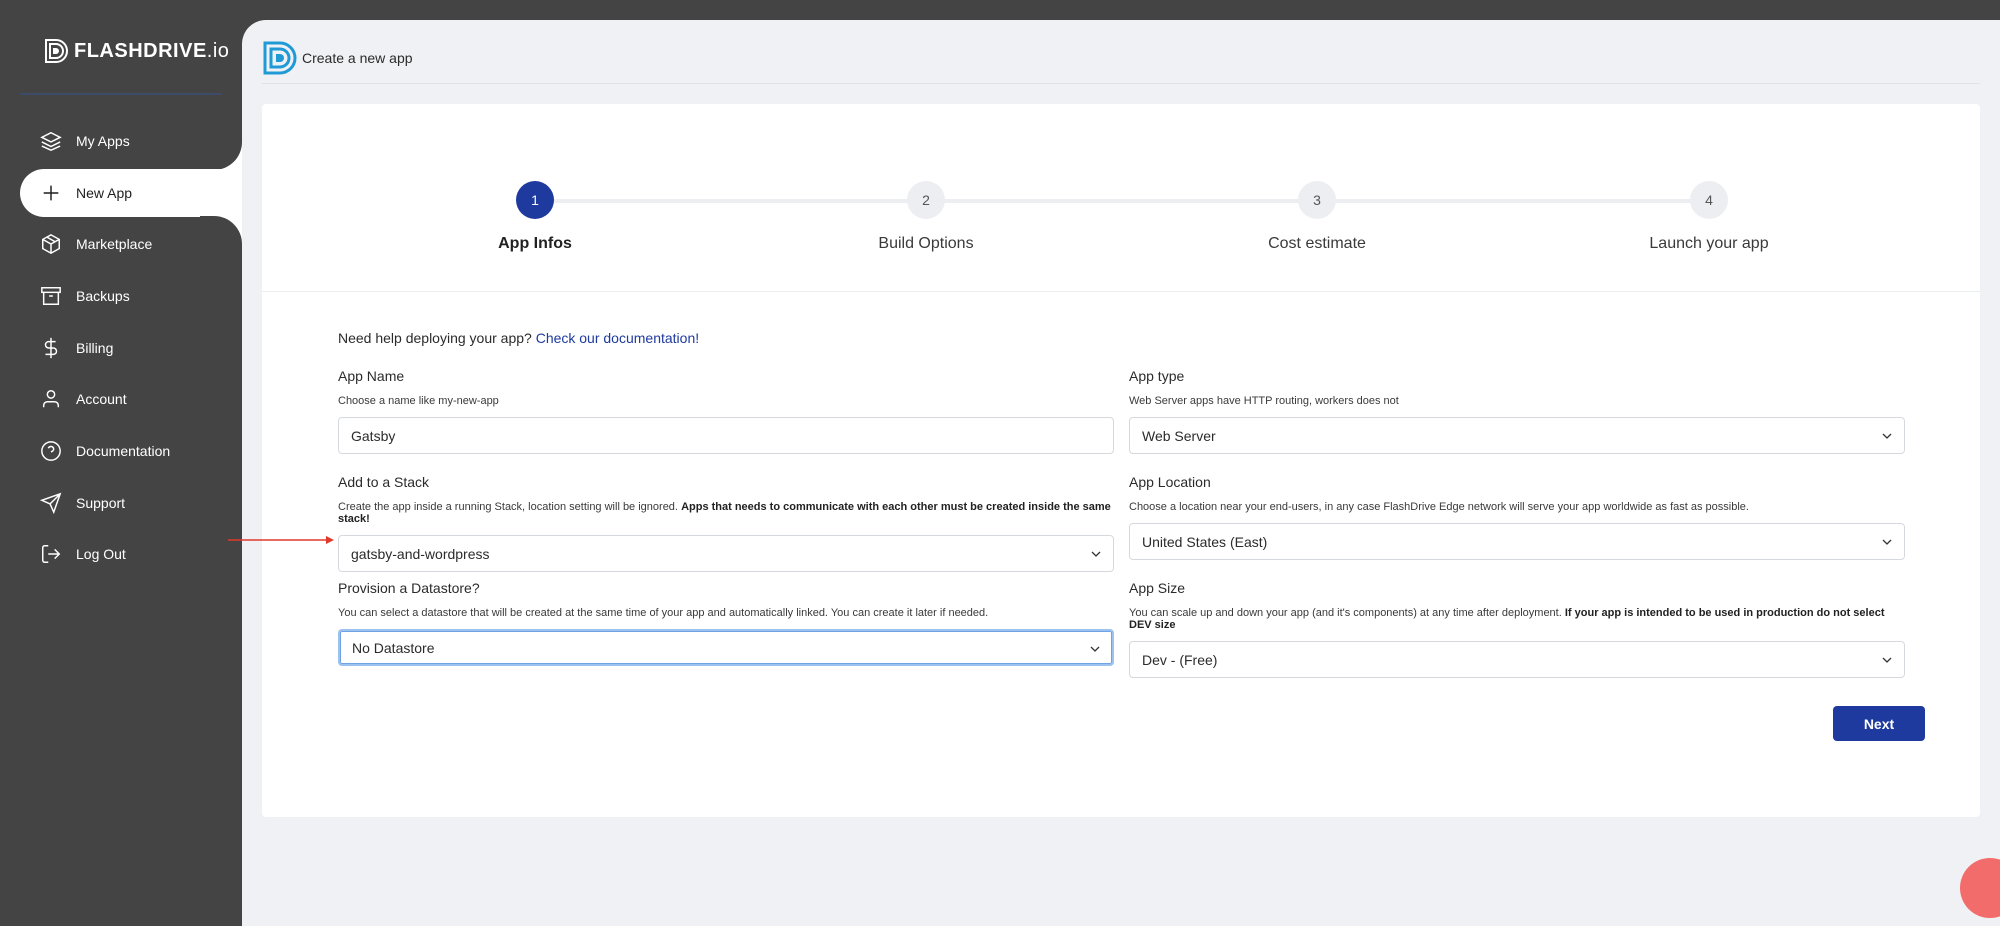  Describe the element at coordinates (535, 243) in the screenshot. I see `step-label: App Infos` at that location.